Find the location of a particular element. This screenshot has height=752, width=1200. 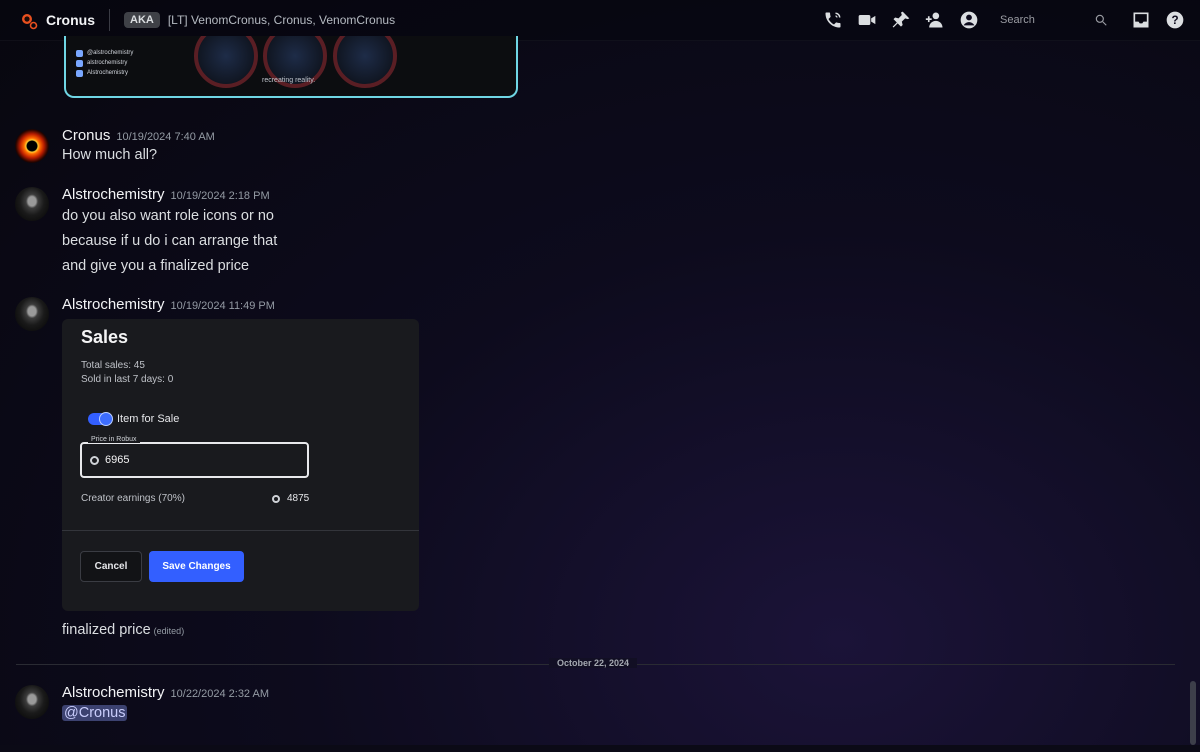

channel-name: Cronus is located at coordinates (70, 20).